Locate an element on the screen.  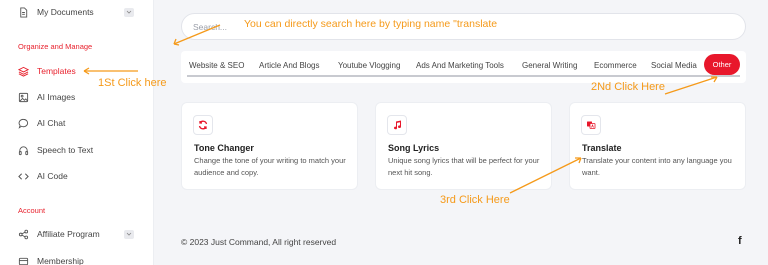
annotation-step2: 2Nd Click Here is located at coordinates (628, 87).